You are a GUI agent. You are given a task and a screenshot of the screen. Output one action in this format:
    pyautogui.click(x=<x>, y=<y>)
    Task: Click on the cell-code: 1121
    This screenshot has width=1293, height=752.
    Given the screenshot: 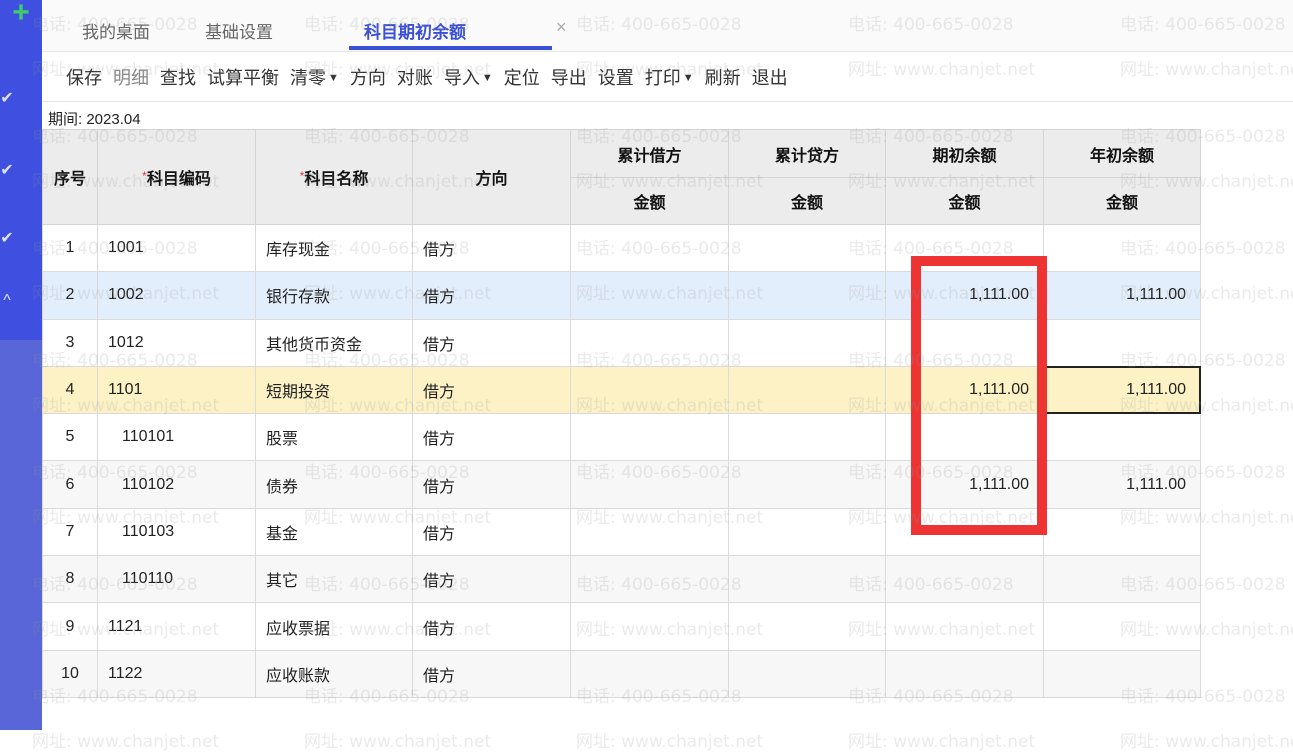 What is the action you would take?
    pyautogui.click(x=176, y=626)
    